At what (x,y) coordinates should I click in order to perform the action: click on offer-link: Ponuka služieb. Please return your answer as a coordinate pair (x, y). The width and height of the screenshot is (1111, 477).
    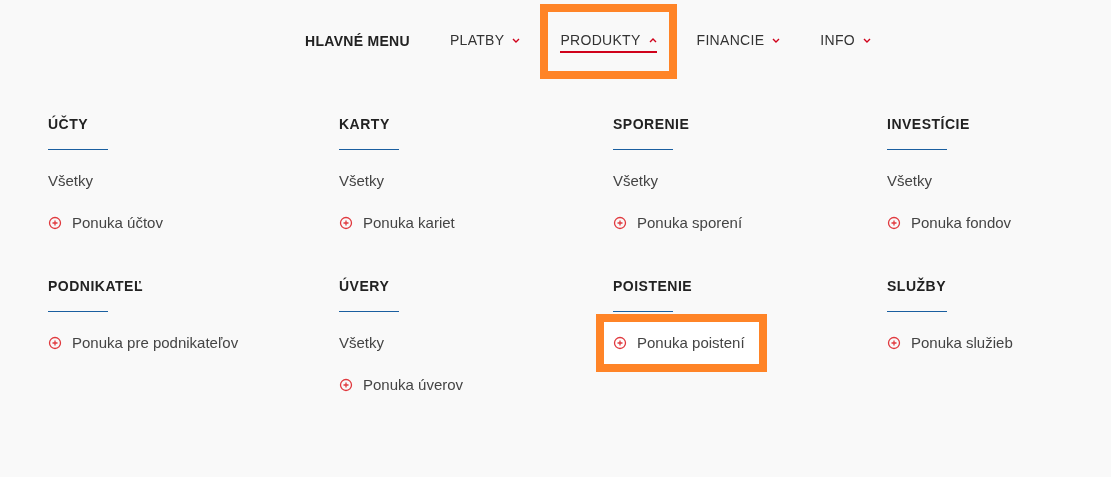
    Looking at the image, I should click on (950, 343).